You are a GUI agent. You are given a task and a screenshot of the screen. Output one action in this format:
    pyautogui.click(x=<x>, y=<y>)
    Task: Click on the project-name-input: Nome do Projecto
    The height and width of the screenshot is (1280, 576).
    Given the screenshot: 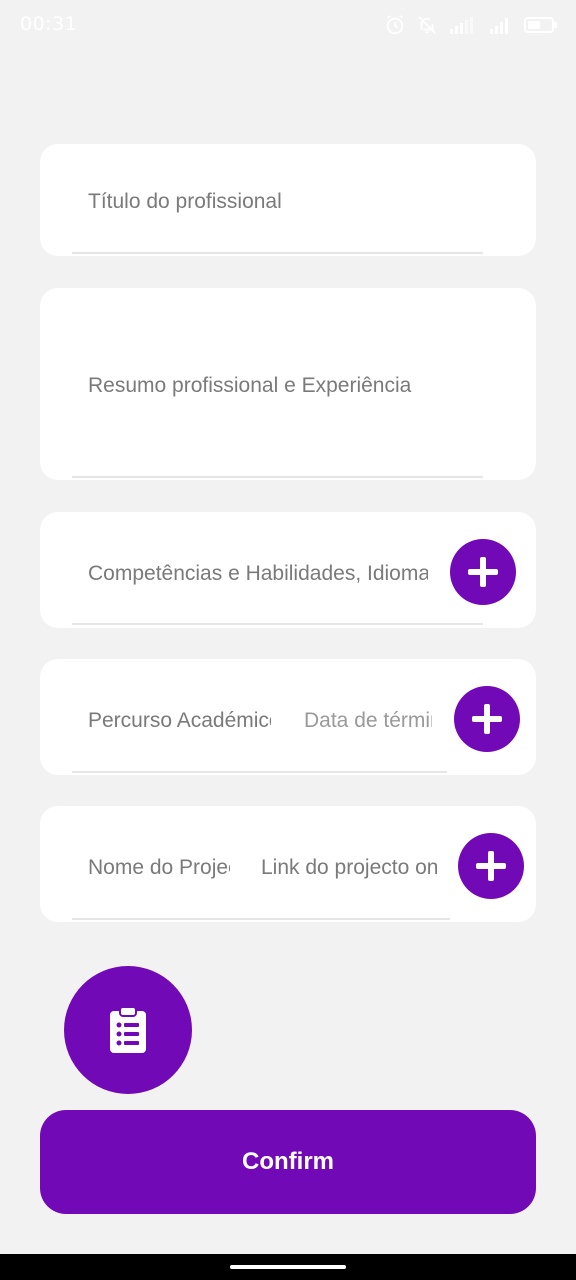 What is the action you would take?
    pyautogui.click(x=159, y=868)
    